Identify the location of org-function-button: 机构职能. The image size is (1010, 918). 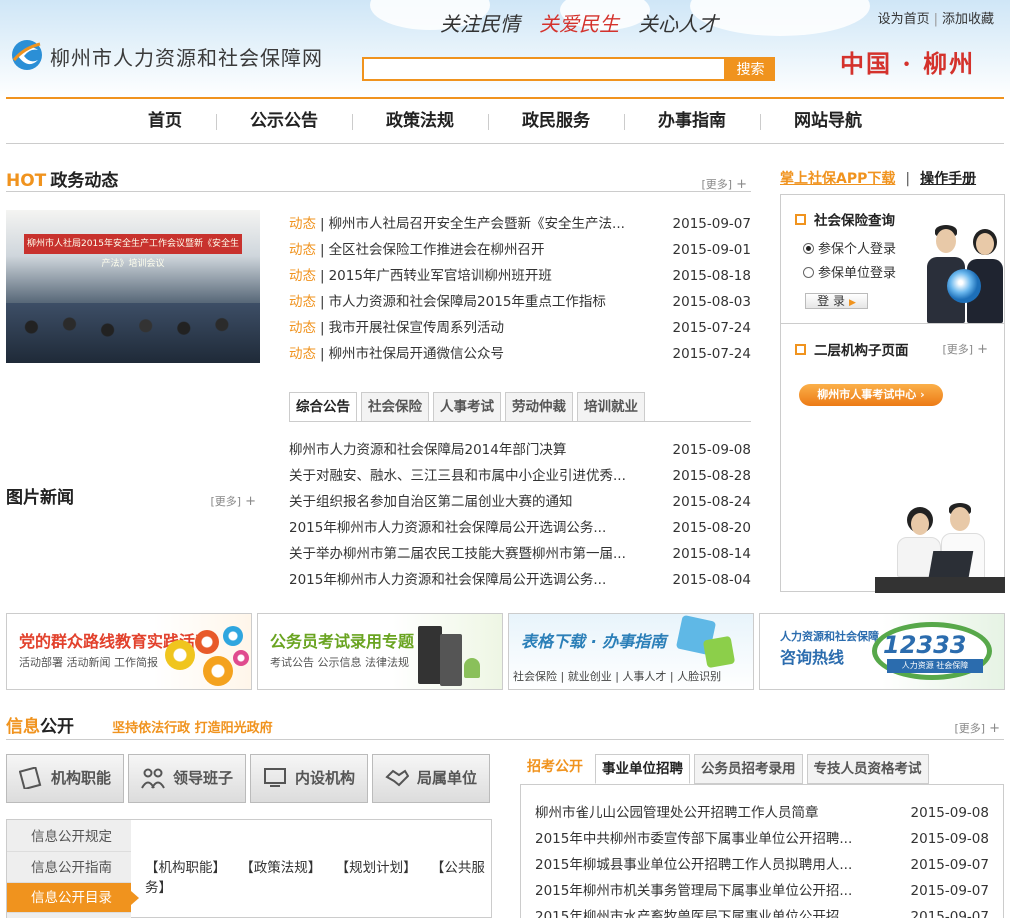
(65, 778).